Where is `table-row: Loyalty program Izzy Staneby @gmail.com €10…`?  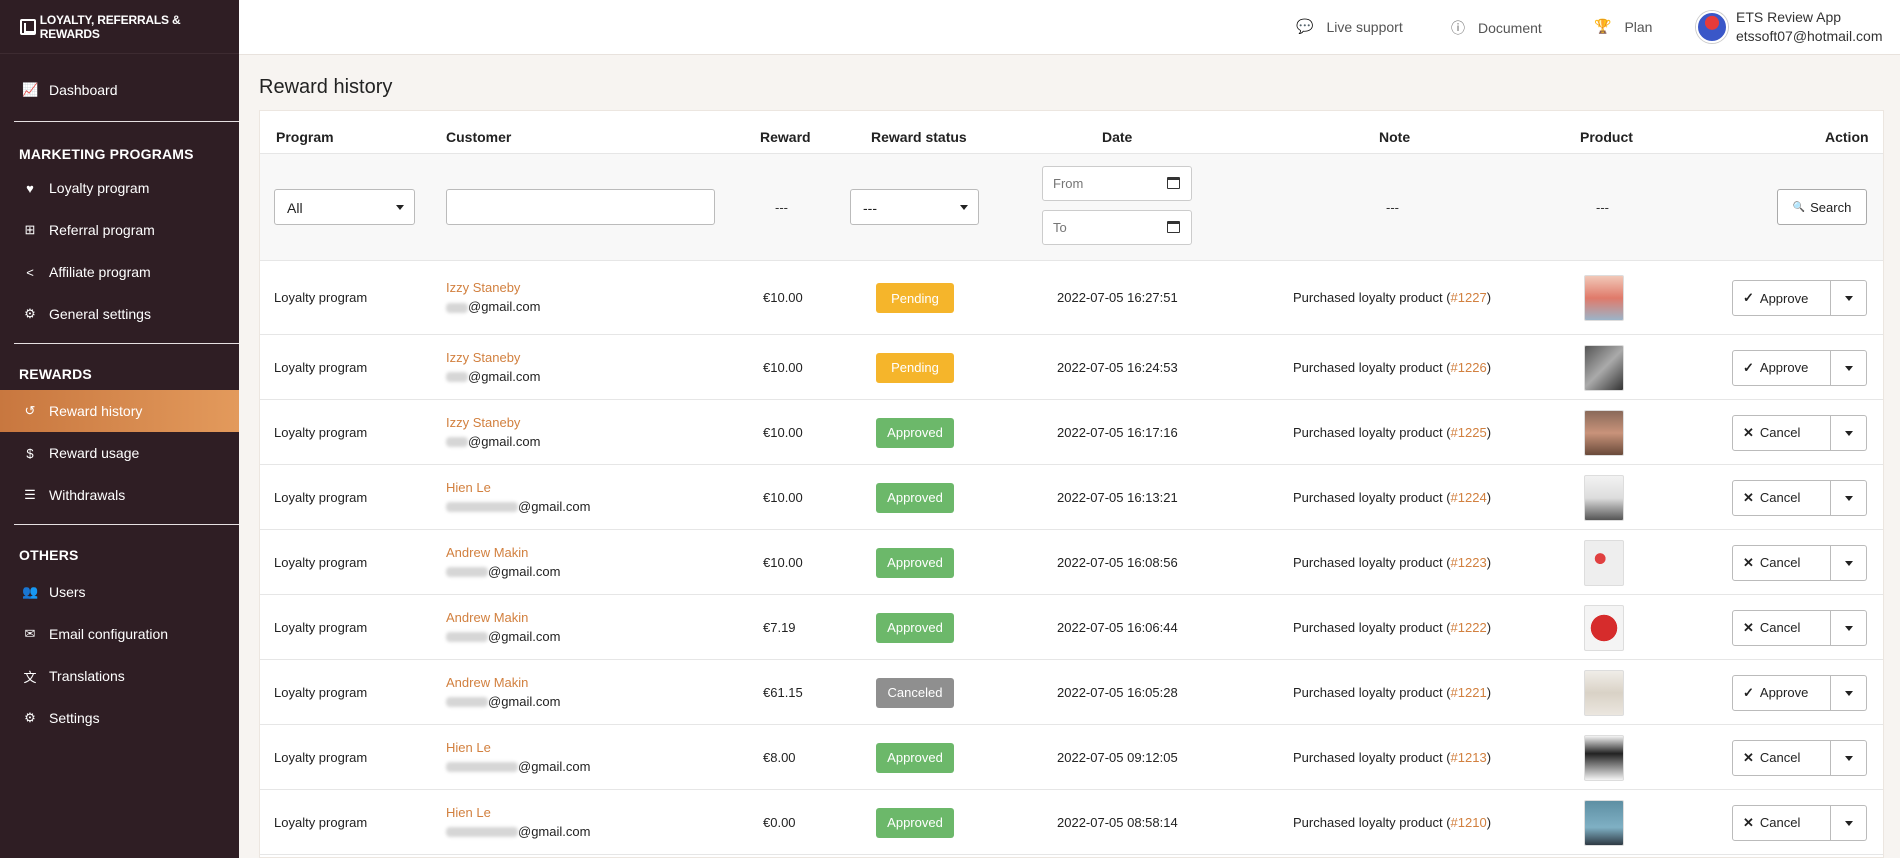 table-row: Loyalty program Izzy Staneby @gmail.com €10… is located at coordinates (1071, 298).